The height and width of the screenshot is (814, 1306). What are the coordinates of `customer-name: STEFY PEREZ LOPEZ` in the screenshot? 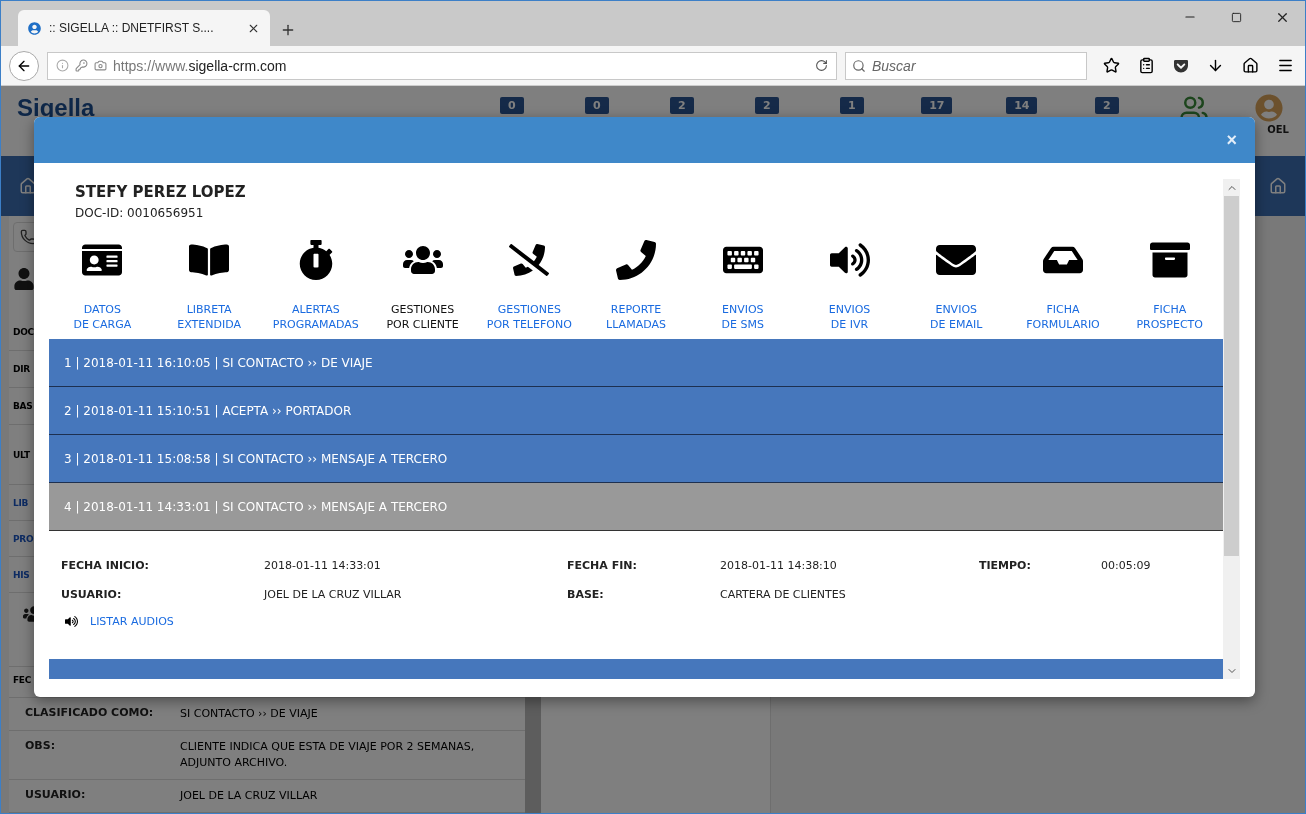 It's located at (161, 192).